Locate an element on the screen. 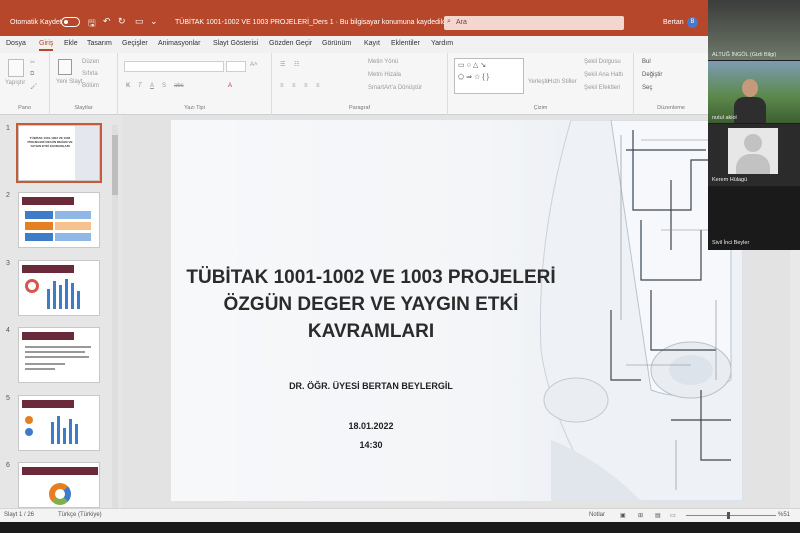 Image resolution: width=800 pixels, height=533 pixels. arrange-button: Yerleştir is located at coordinates (538, 82).